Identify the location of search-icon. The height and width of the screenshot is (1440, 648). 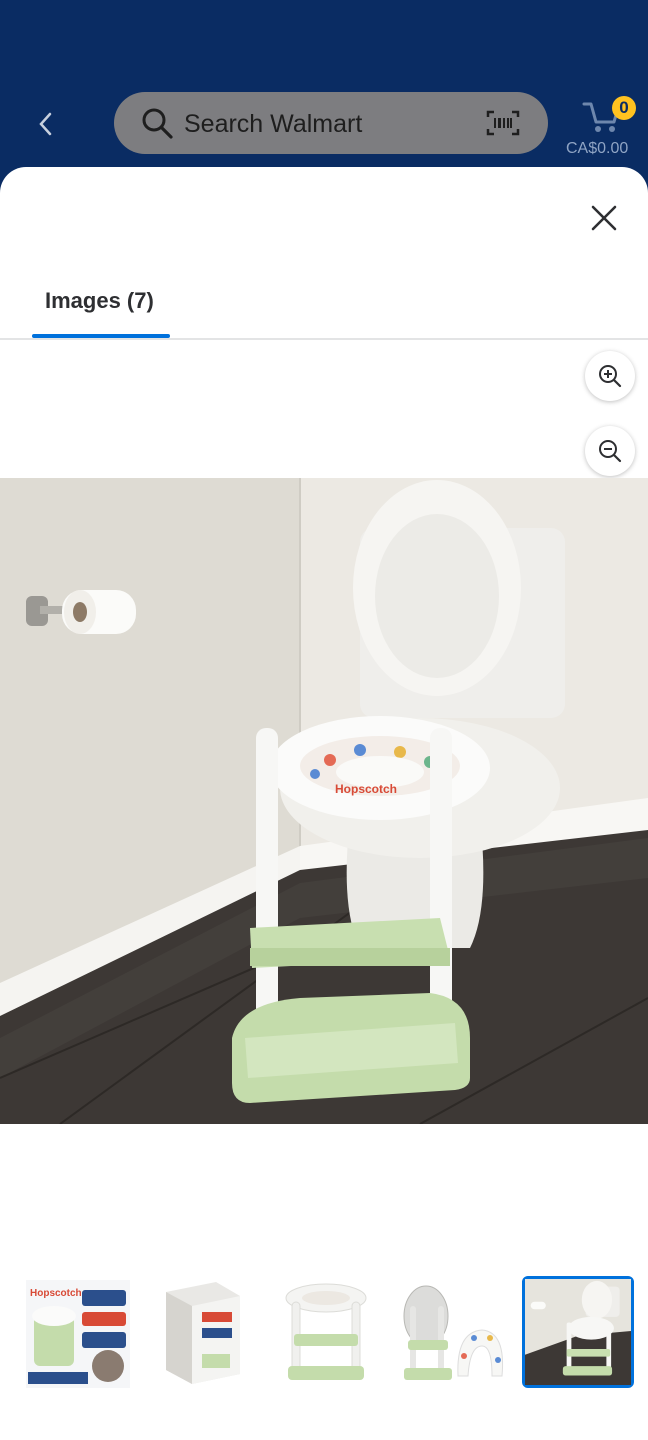
(157, 123).